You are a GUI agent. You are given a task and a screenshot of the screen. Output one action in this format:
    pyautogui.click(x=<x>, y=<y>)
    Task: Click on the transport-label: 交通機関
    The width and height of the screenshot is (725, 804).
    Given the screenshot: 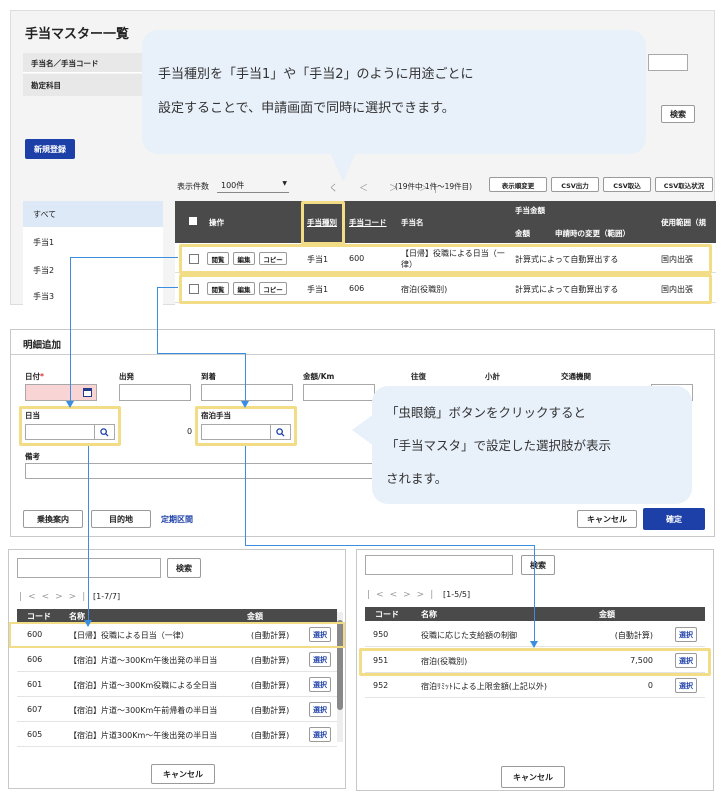 What is the action you would take?
    pyautogui.click(x=576, y=376)
    